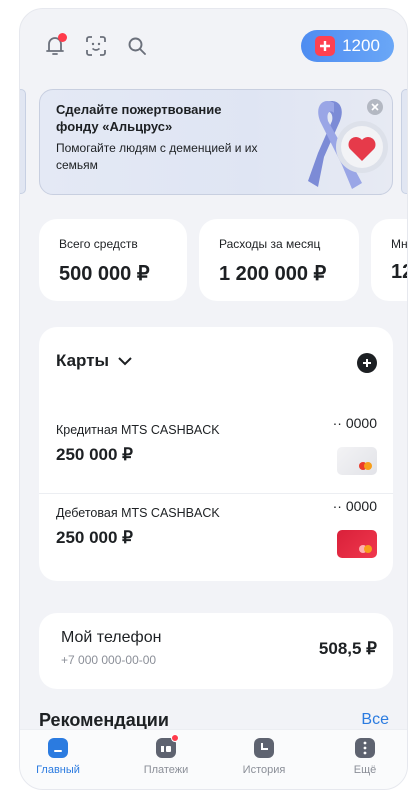 The image size is (418, 796). What do you see at coordinates (399, 244) in the screenshot?
I see `balance-label: Мн` at bounding box center [399, 244].